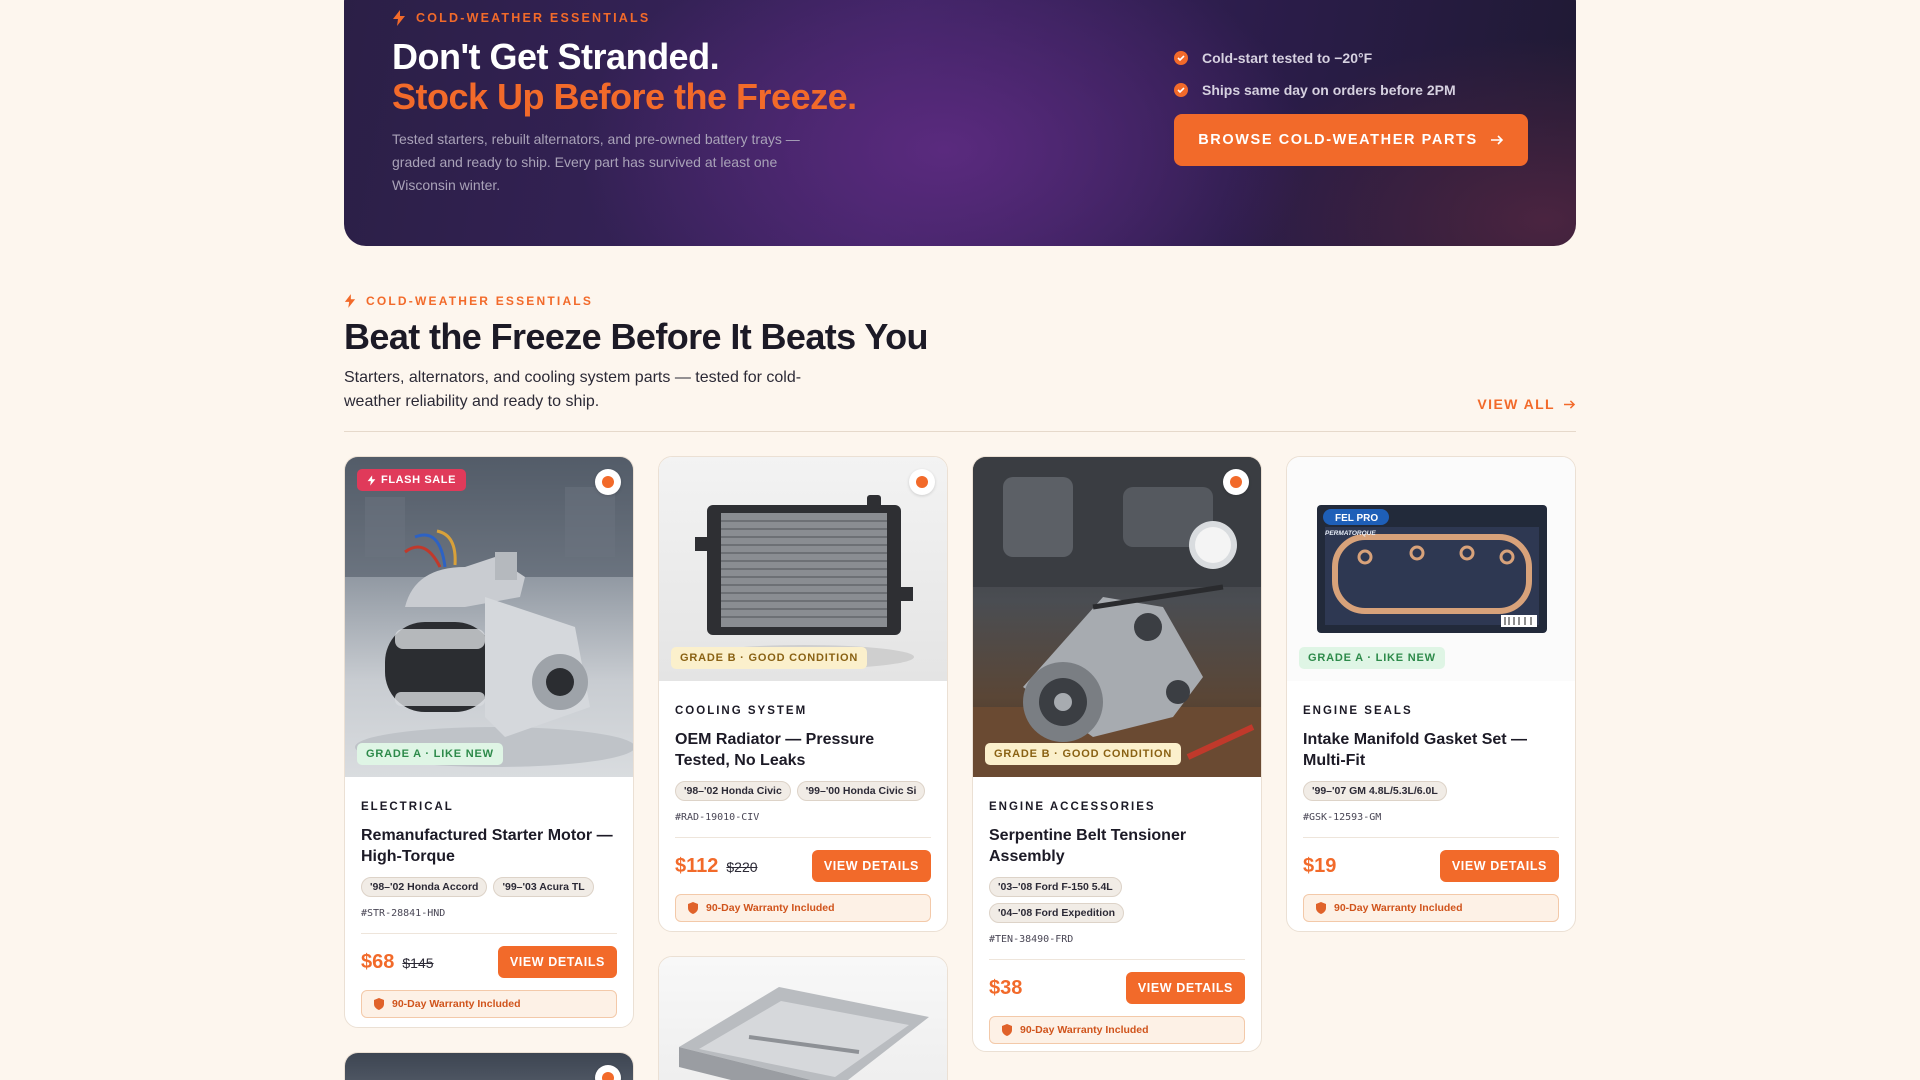 This screenshot has width=1920, height=1080. I want to click on original-price: $220, so click(742, 866).